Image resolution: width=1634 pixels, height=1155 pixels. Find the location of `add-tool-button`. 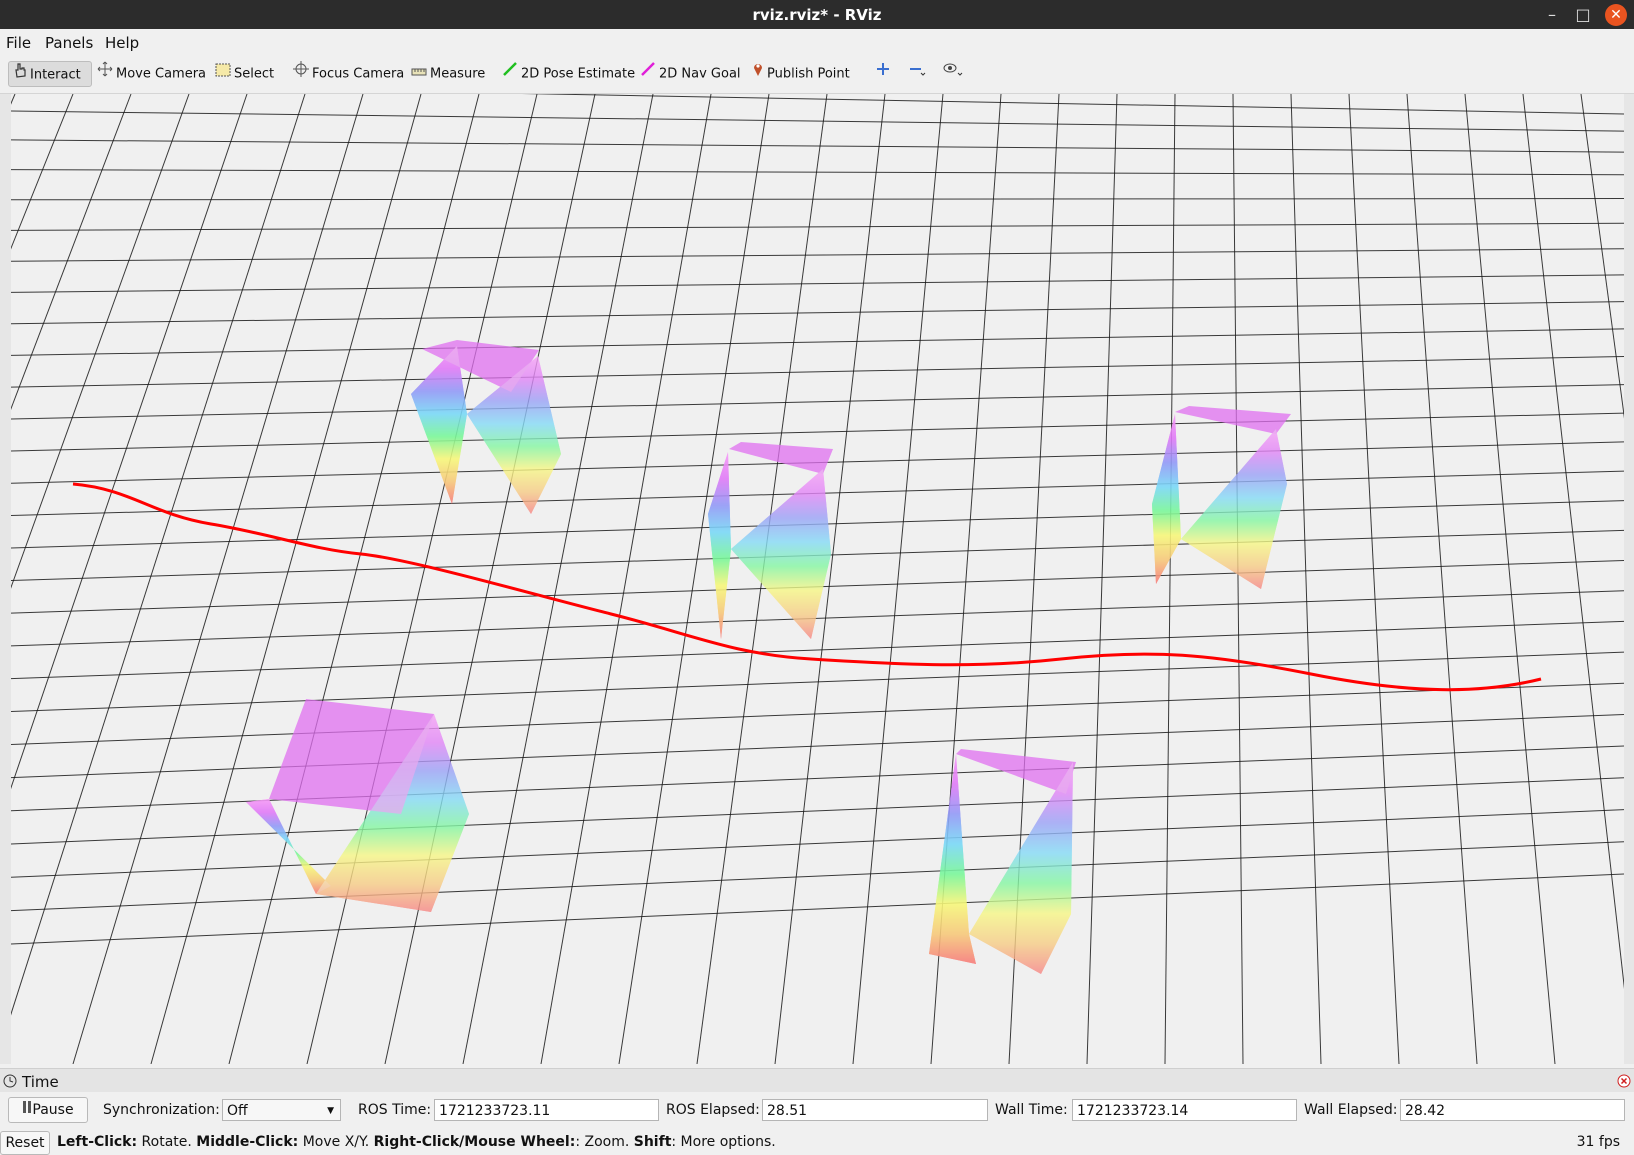

add-tool-button is located at coordinates (884, 74).